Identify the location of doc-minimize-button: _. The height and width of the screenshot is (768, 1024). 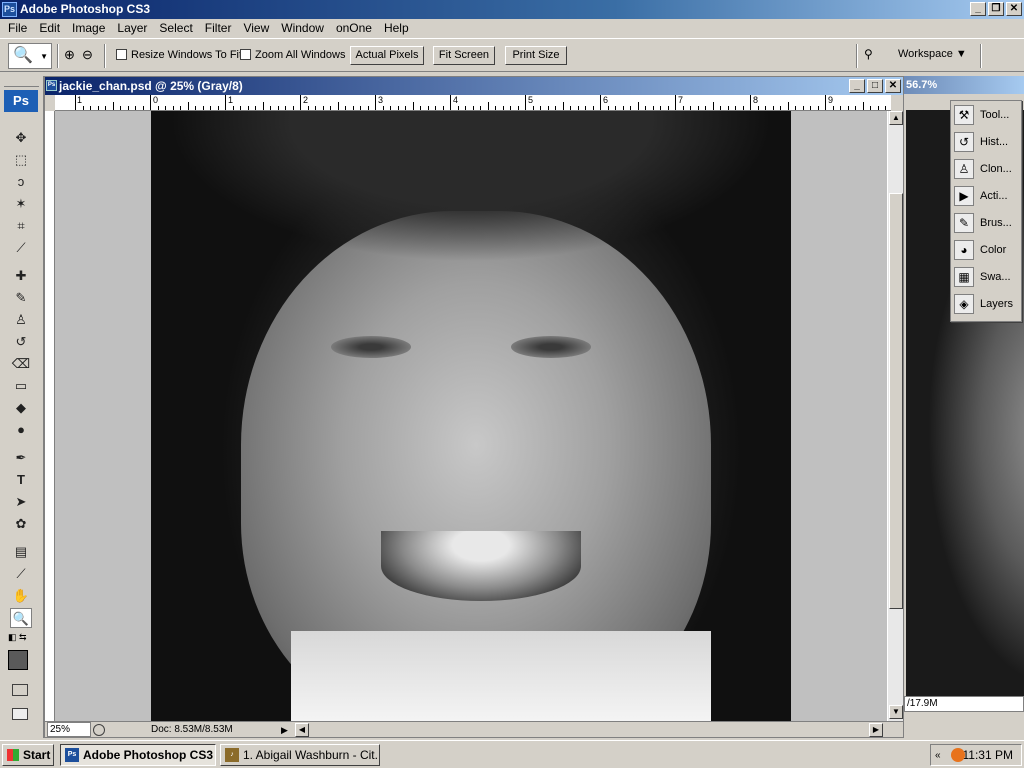
(857, 86).